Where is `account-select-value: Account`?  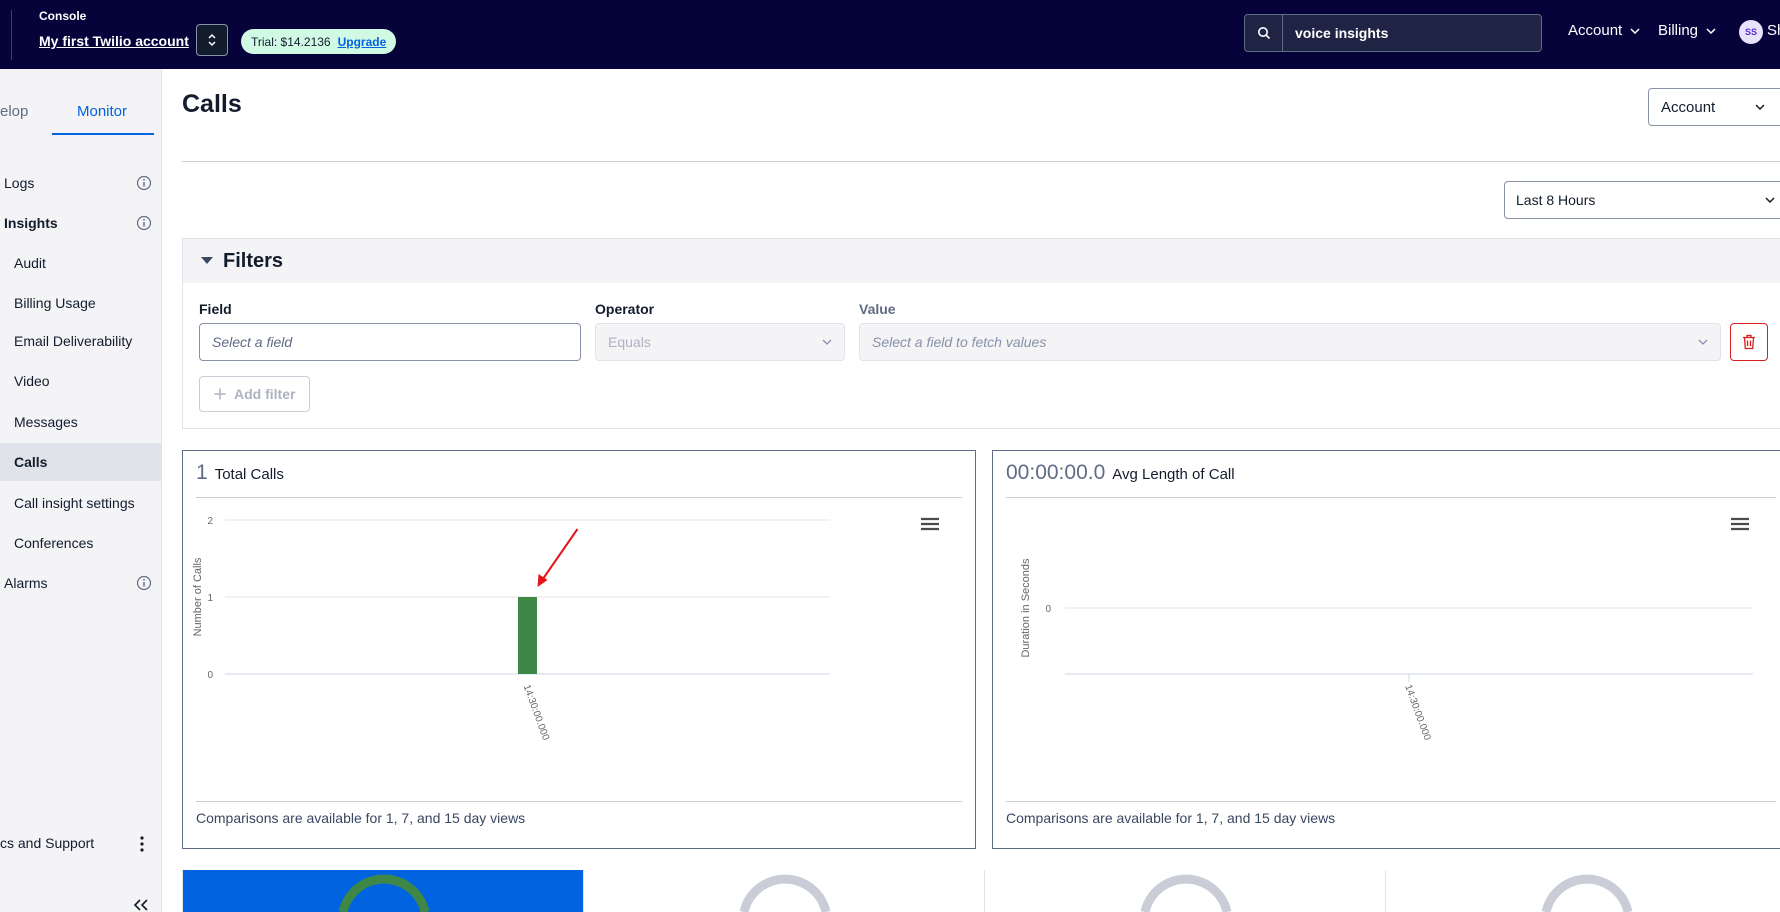
account-select-value: Account is located at coordinates (1688, 107).